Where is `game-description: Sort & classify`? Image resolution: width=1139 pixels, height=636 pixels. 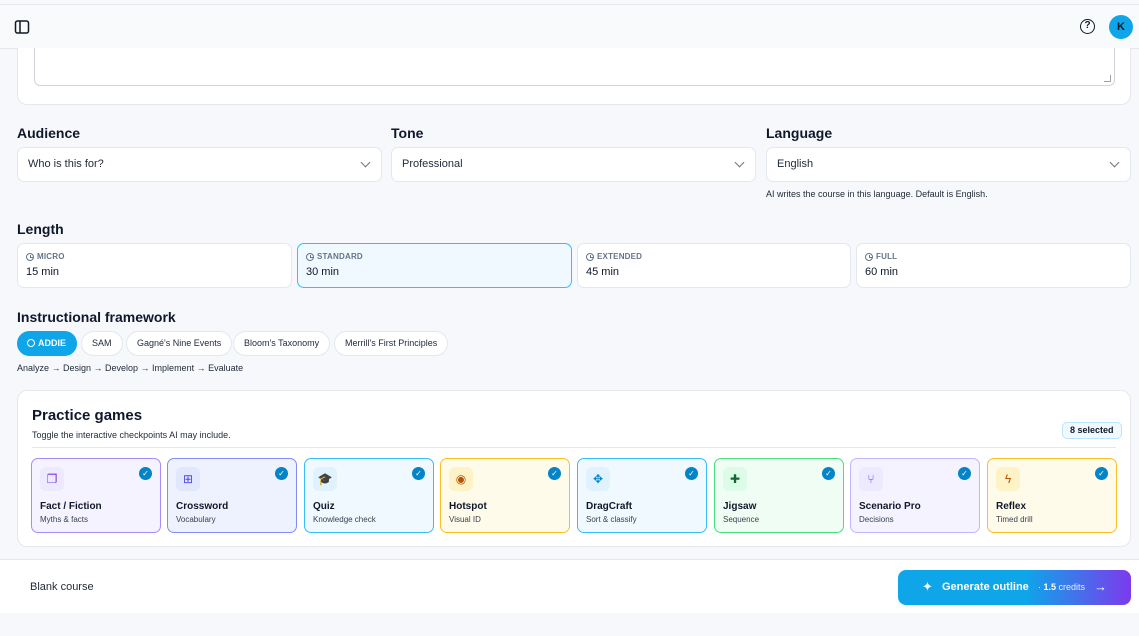 game-description: Sort & classify is located at coordinates (611, 519).